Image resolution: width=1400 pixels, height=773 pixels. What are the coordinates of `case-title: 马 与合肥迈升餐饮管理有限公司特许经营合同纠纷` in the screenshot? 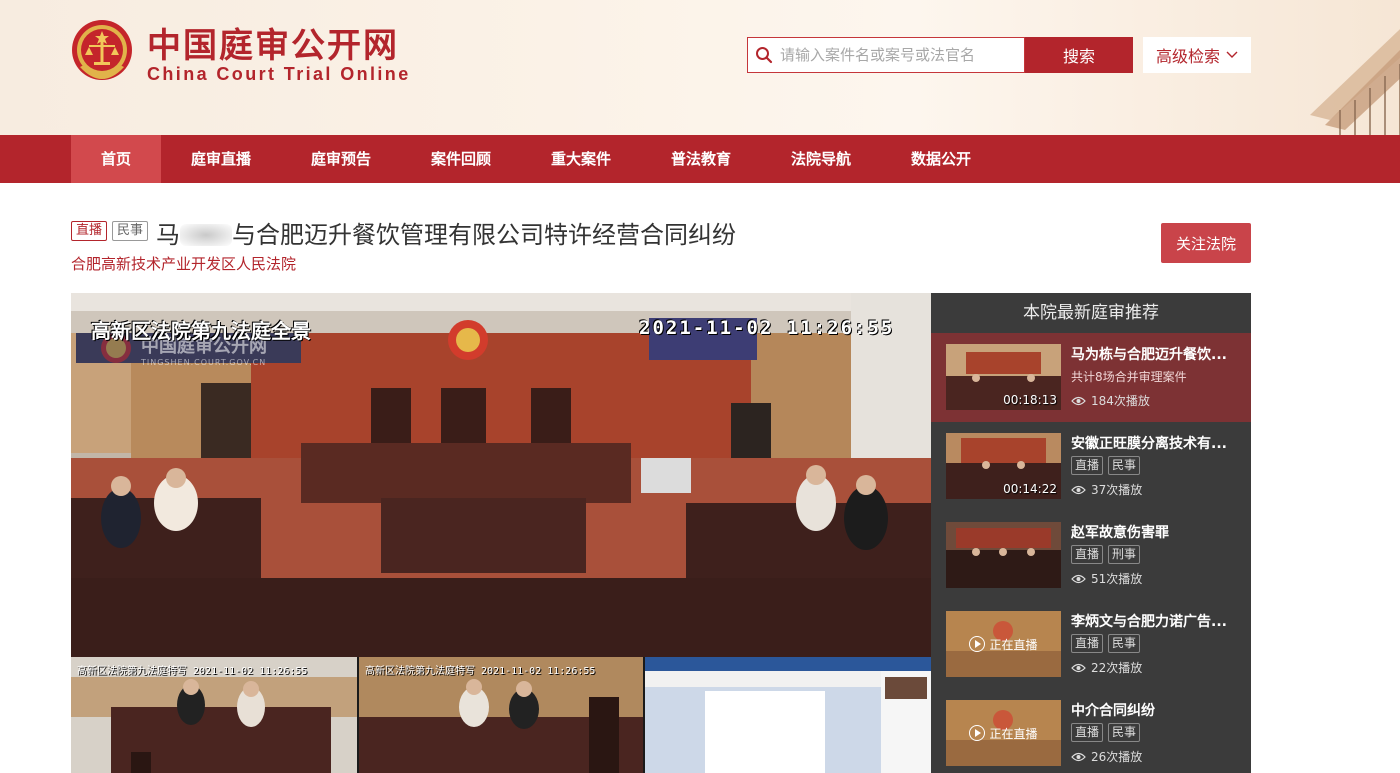 It's located at (446, 232).